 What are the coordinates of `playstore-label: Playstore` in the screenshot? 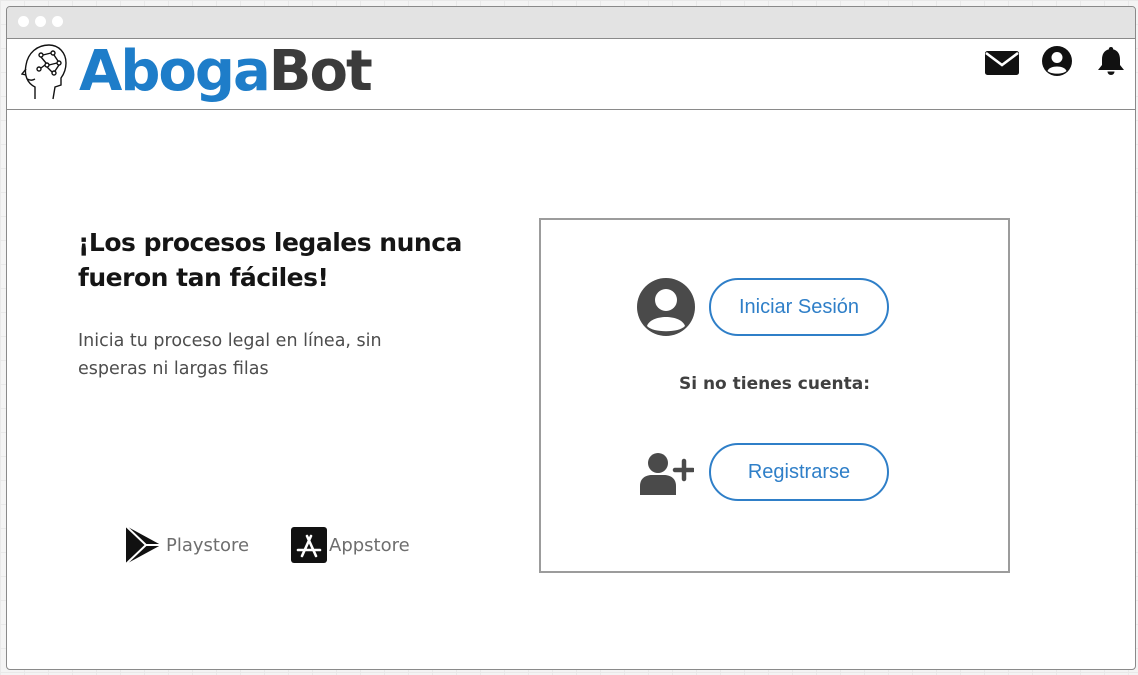 It's located at (208, 545).